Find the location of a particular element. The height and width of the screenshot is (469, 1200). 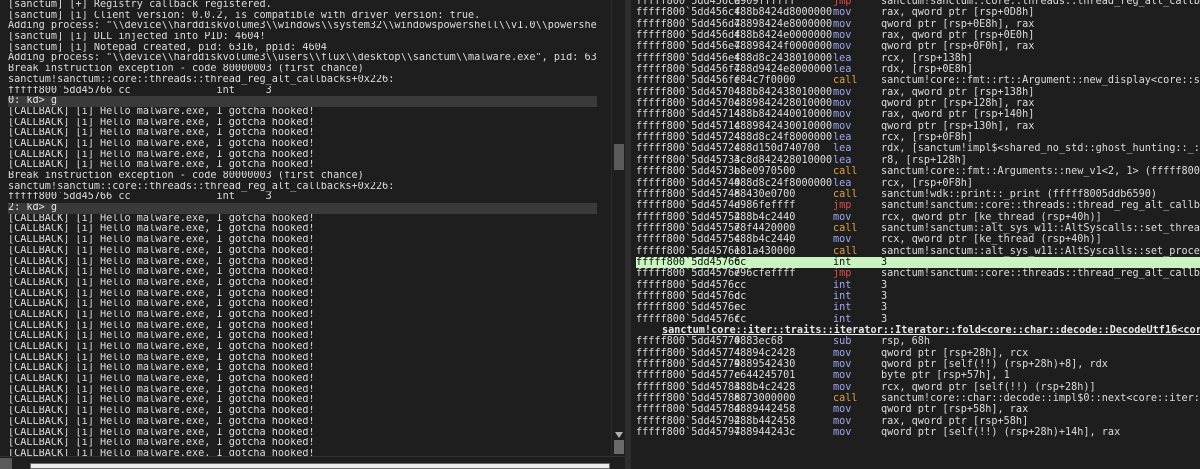

opcode-bytes: 4889842428010000 is located at coordinates (783, 104).